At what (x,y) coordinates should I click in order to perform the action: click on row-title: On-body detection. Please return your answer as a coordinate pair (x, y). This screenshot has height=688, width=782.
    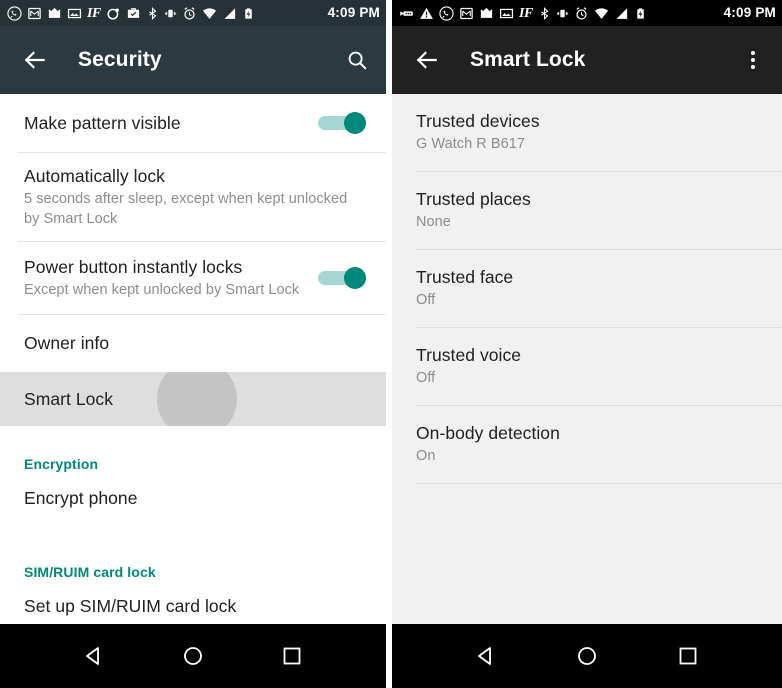
    Looking at the image, I should click on (488, 433).